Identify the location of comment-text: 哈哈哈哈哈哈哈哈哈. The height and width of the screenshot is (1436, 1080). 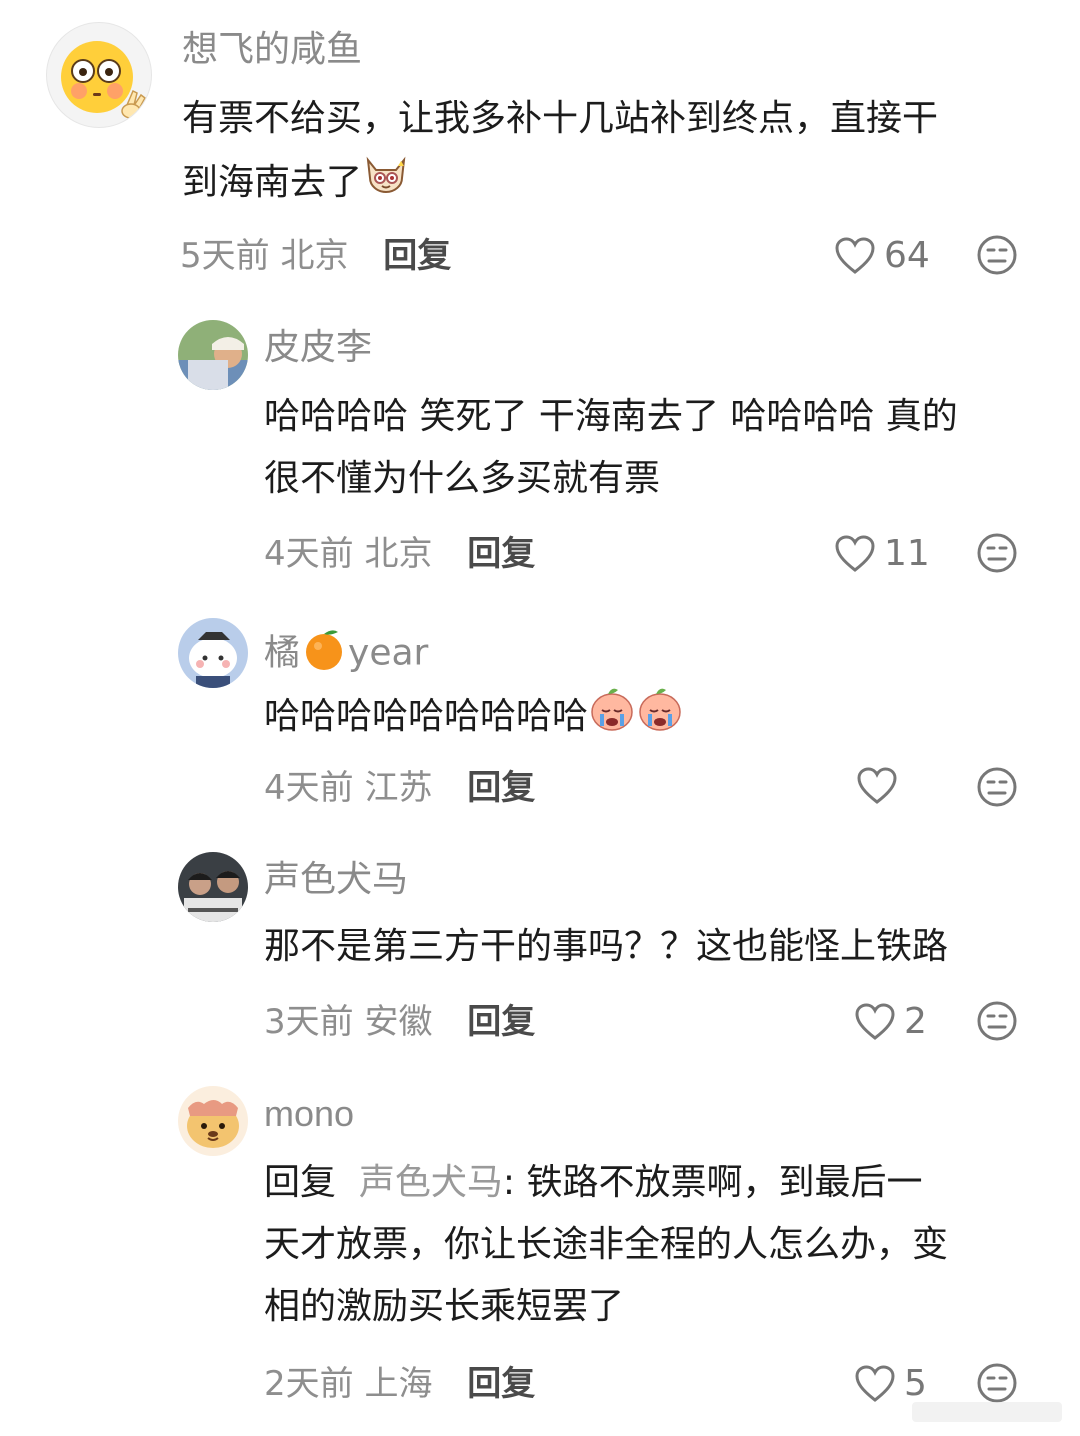
(474, 718).